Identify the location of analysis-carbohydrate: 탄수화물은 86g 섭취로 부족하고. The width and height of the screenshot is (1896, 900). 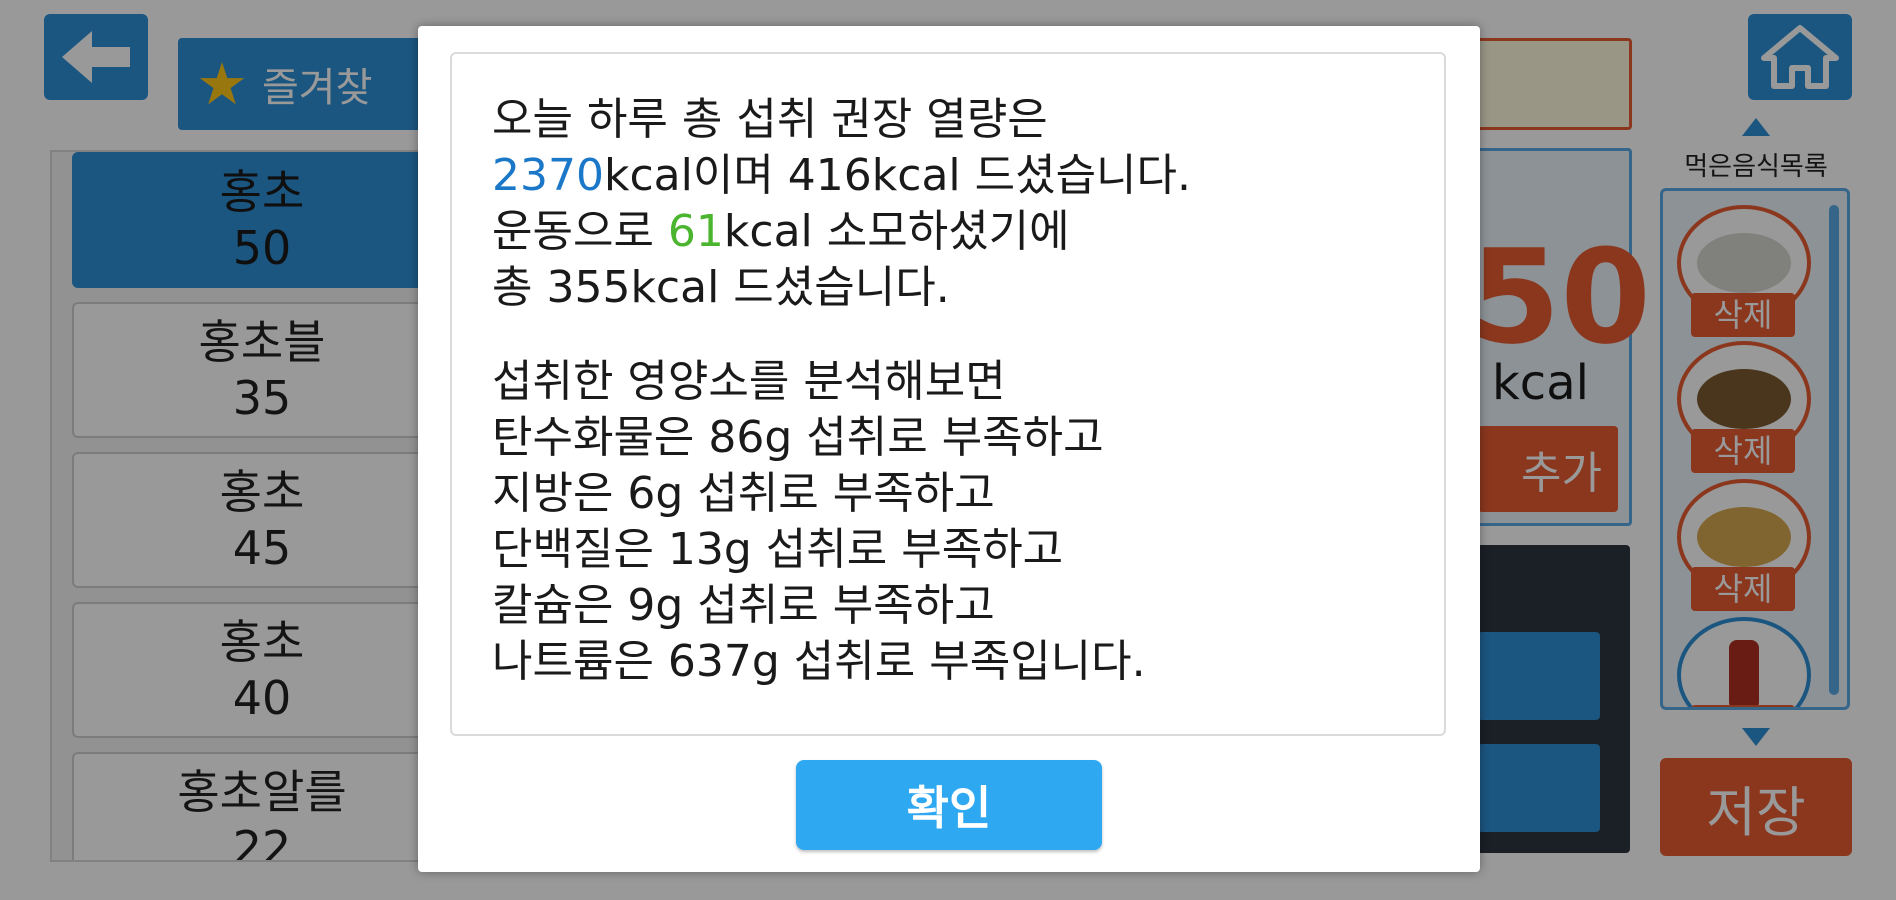
(798, 437).